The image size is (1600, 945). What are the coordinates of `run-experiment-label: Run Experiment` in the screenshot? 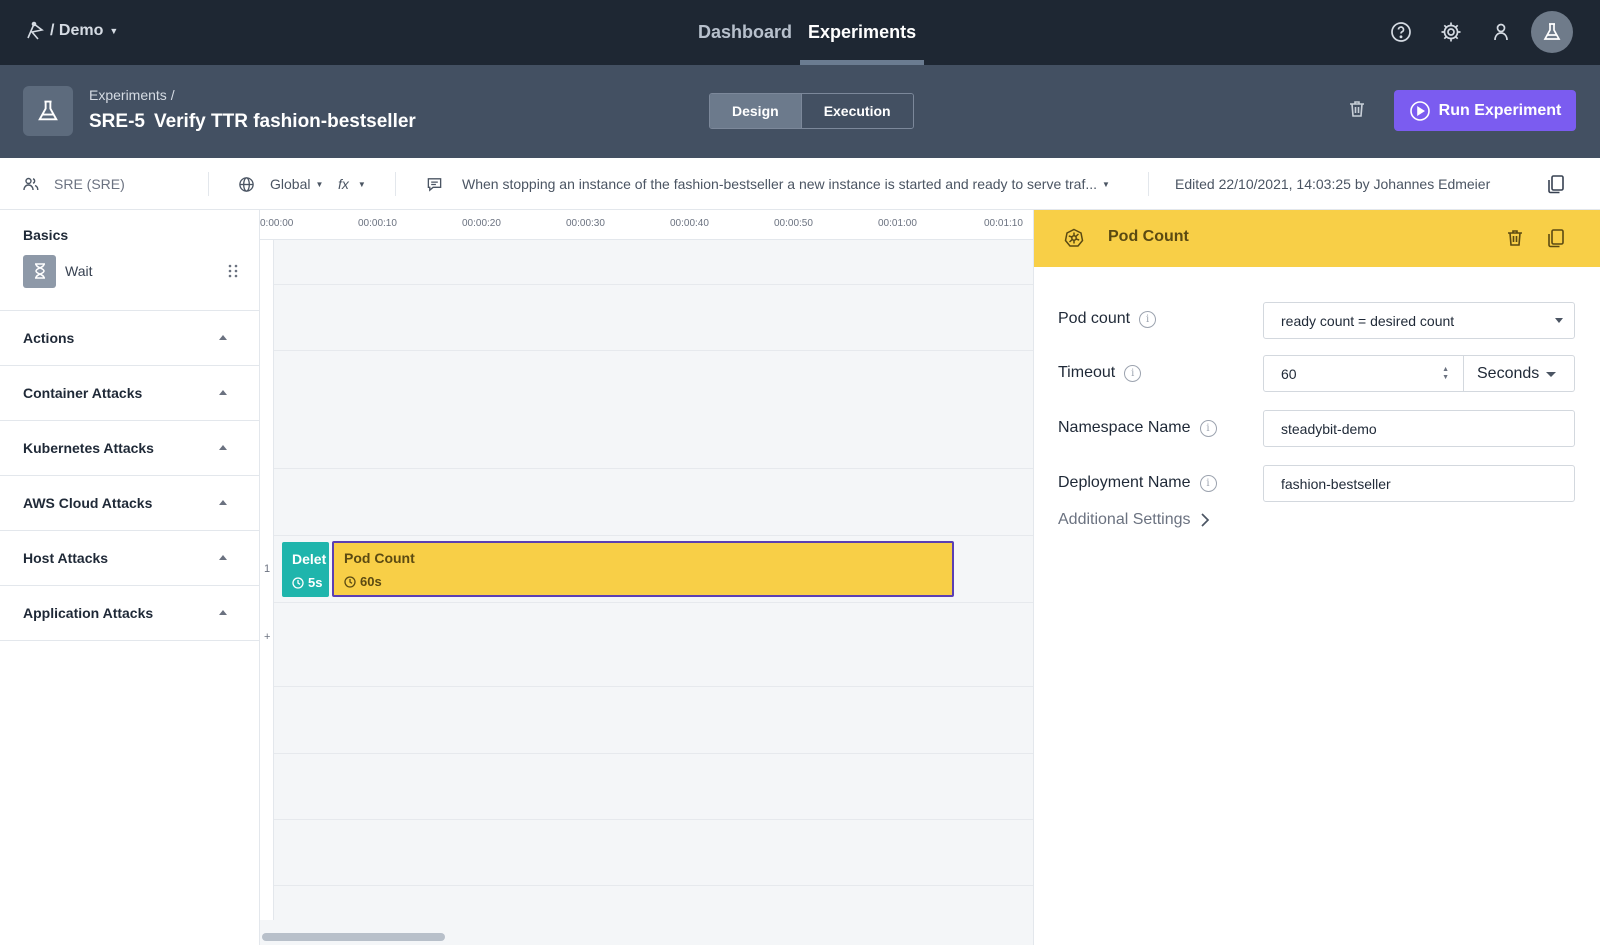 It's located at (1500, 110).